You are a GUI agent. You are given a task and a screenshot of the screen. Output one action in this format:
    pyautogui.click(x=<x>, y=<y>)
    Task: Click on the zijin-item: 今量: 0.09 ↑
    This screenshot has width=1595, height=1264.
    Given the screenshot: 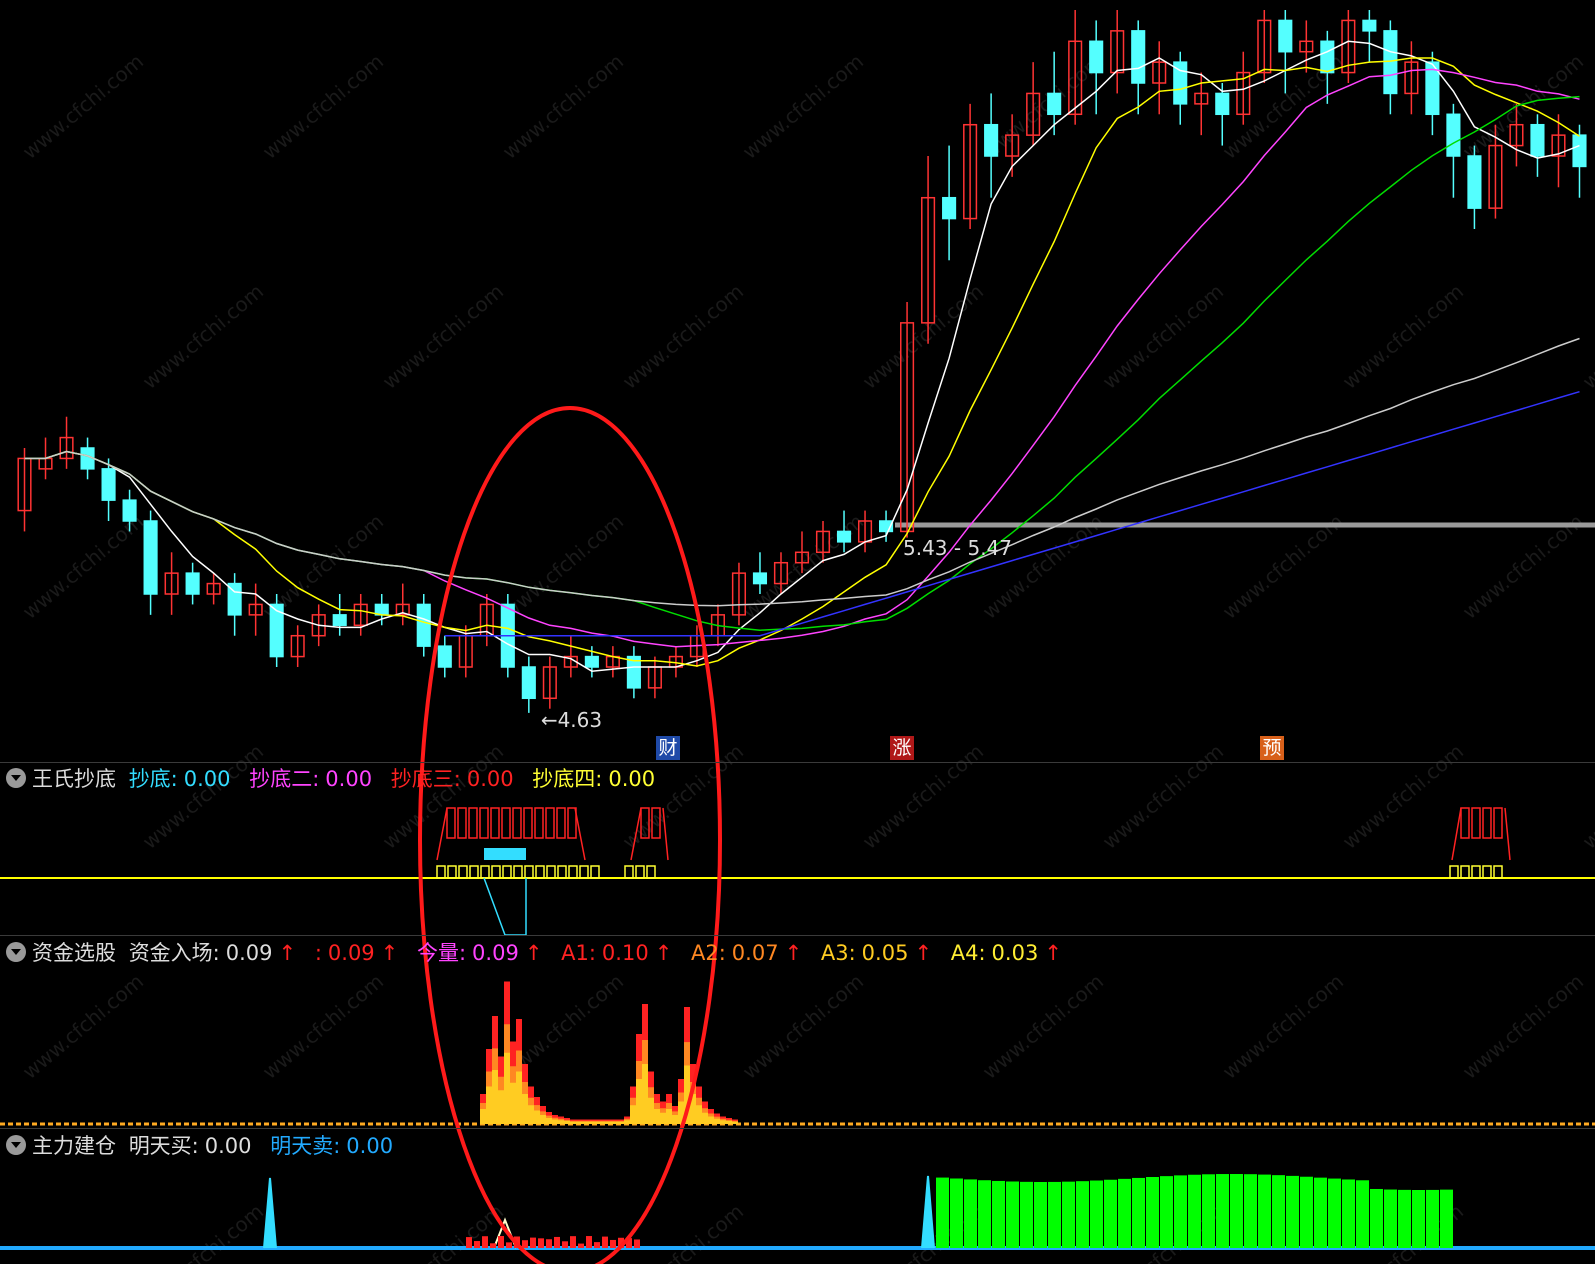 What is the action you would take?
    pyautogui.click(x=479, y=953)
    